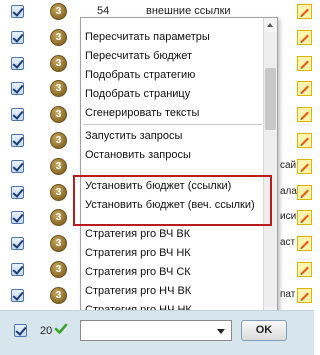 Image resolution: width=320 pixels, height=355 pixels. What do you see at coordinates (288, 294) in the screenshot?
I see `row-text-fragment: пат` at bounding box center [288, 294].